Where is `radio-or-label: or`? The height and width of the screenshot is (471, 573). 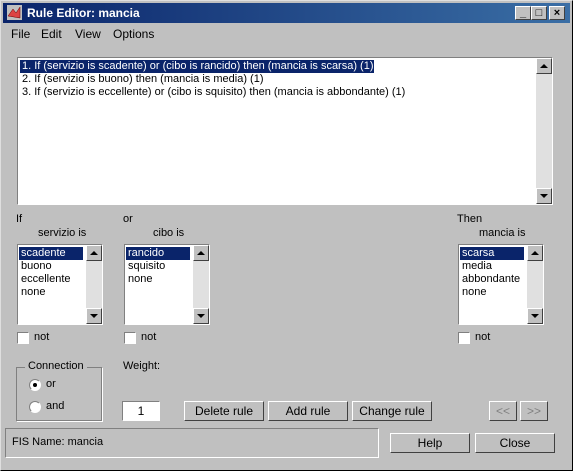 radio-or-label: or is located at coordinates (51, 384).